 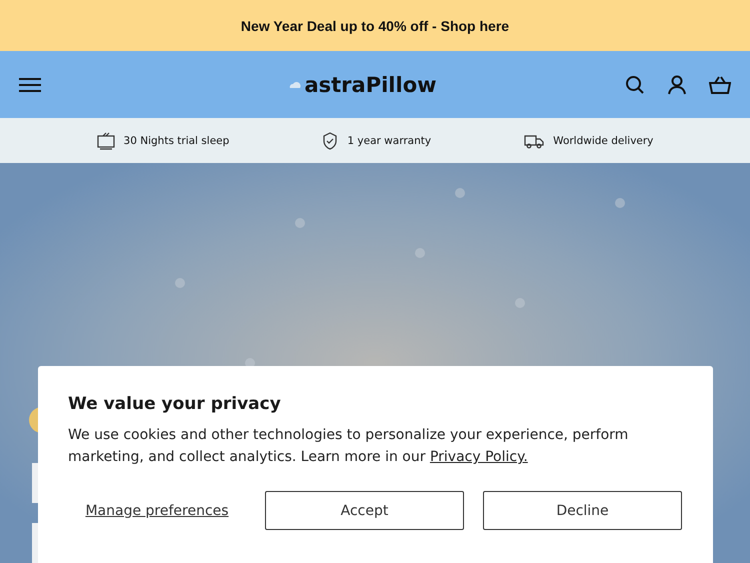 What do you see at coordinates (175, 404) in the screenshot?
I see `dialog-title: We value your privacy` at bounding box center [175, 404].